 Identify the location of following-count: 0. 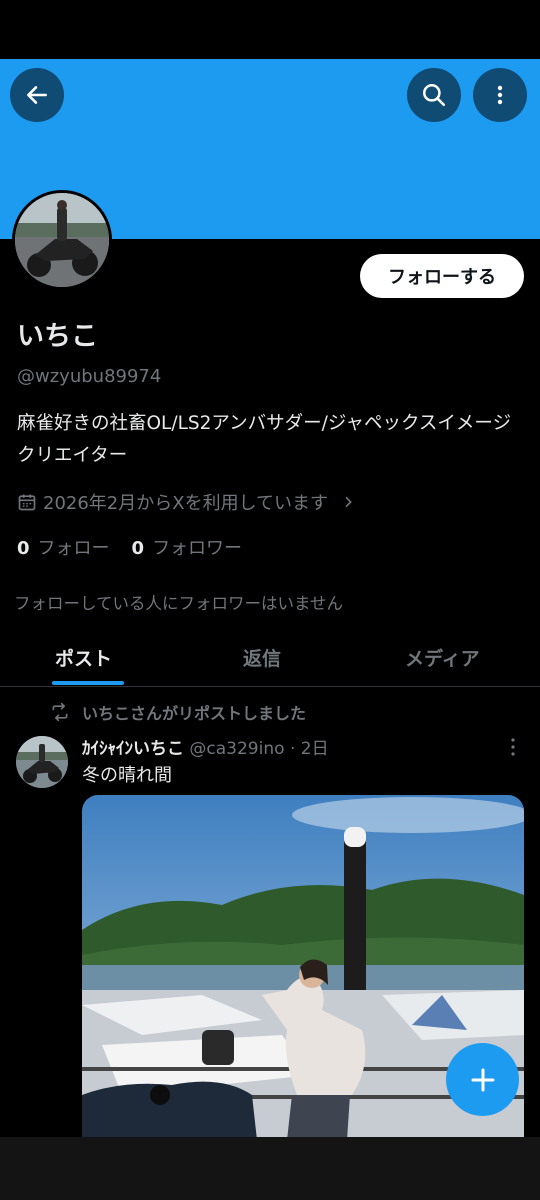
(23, 548).